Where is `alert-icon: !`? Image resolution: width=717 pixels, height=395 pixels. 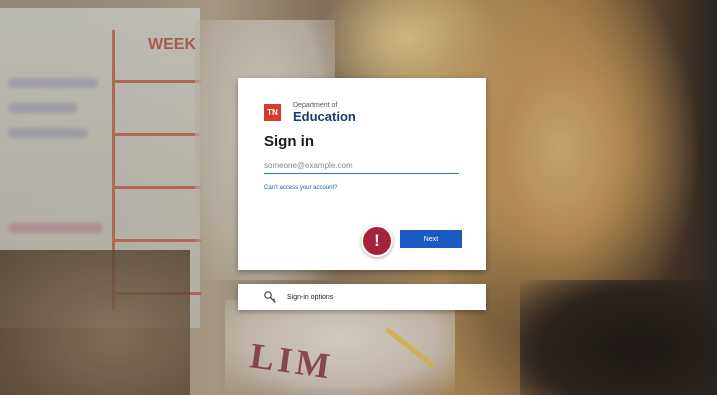
alert-icon: ! is located at coordinates (377, 241).